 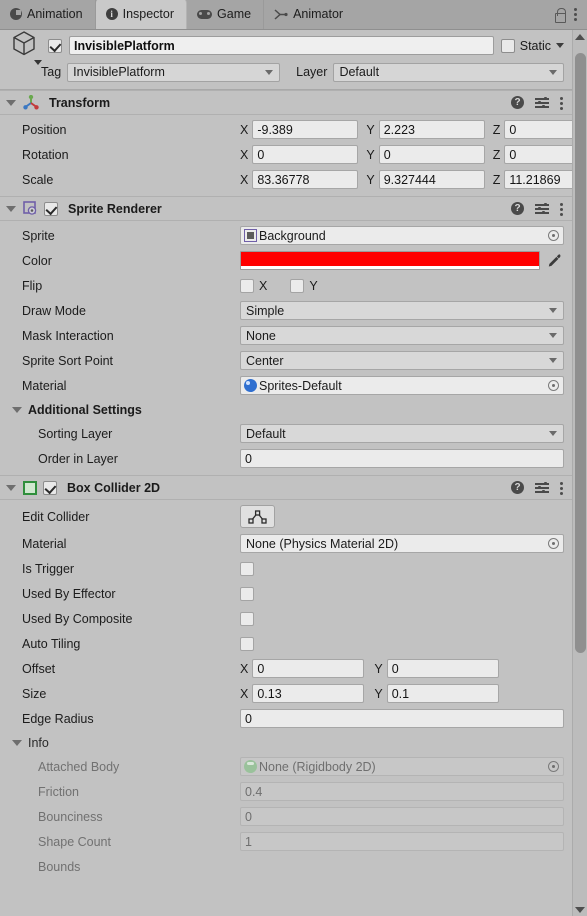 What do you see at coordinates (11, 487) in the screenshot?
I see `box-collider-foldout-icon` at bounding box center [11, 487].